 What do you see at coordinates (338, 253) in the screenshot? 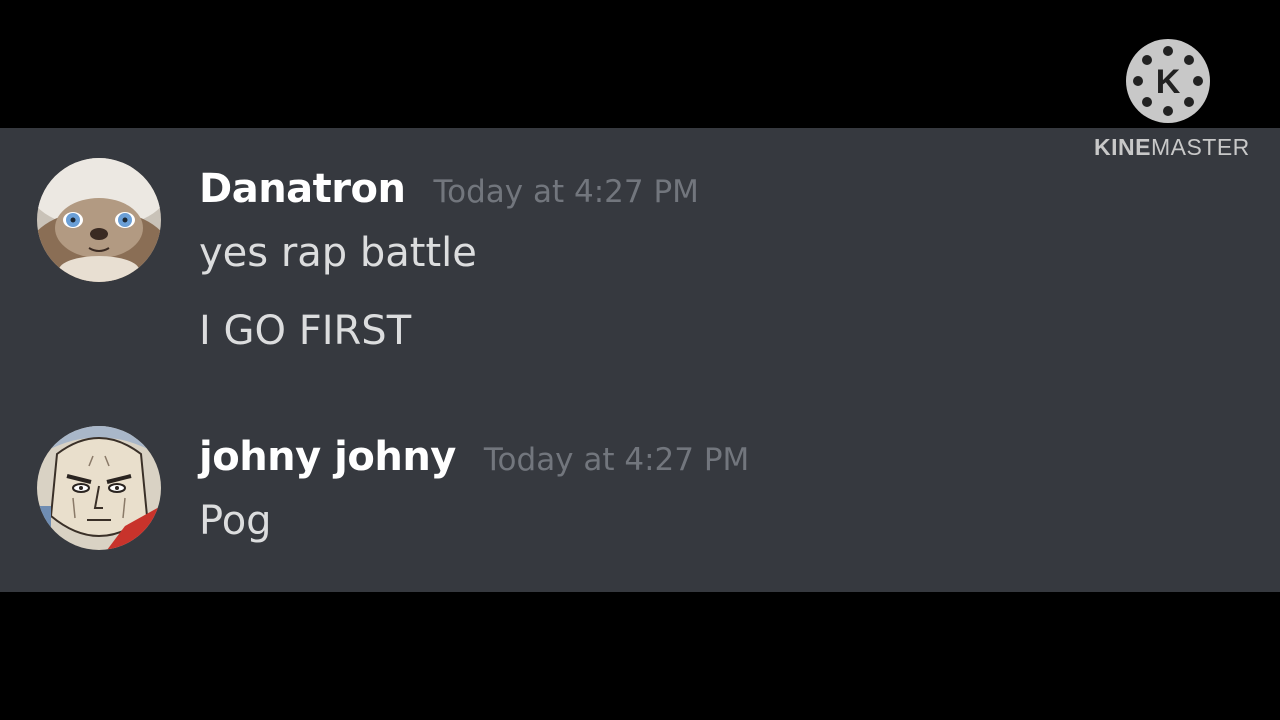
I see `message-content: yes rap battle` at bounding box center [338, 253].